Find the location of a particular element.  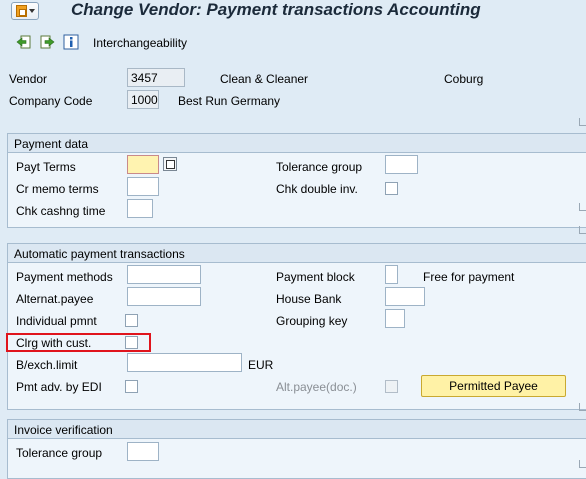

alternat-payee-label: Alternat.payee is located at coordinates (55, 299).